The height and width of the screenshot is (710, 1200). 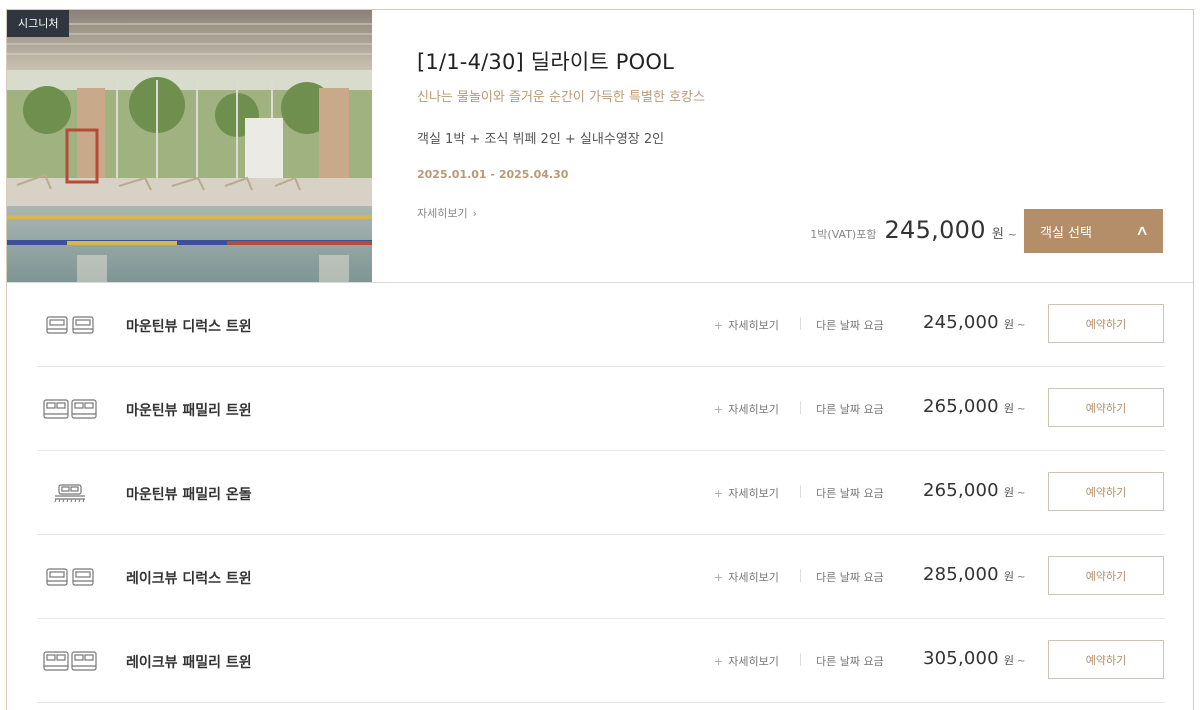 I want to click on package-includes: 객실 1박 + 조식 뷔페 2인 + 실내수영장 2인, so click(x=541, y=139).